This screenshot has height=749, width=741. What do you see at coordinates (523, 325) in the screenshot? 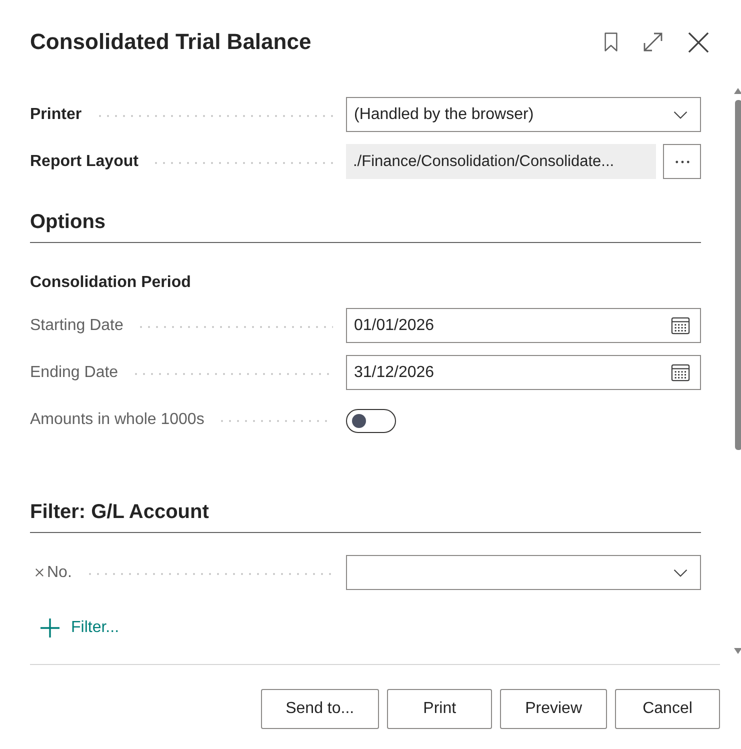
I see `date-field: 01/01/2026` at bounding box center [523, 325].